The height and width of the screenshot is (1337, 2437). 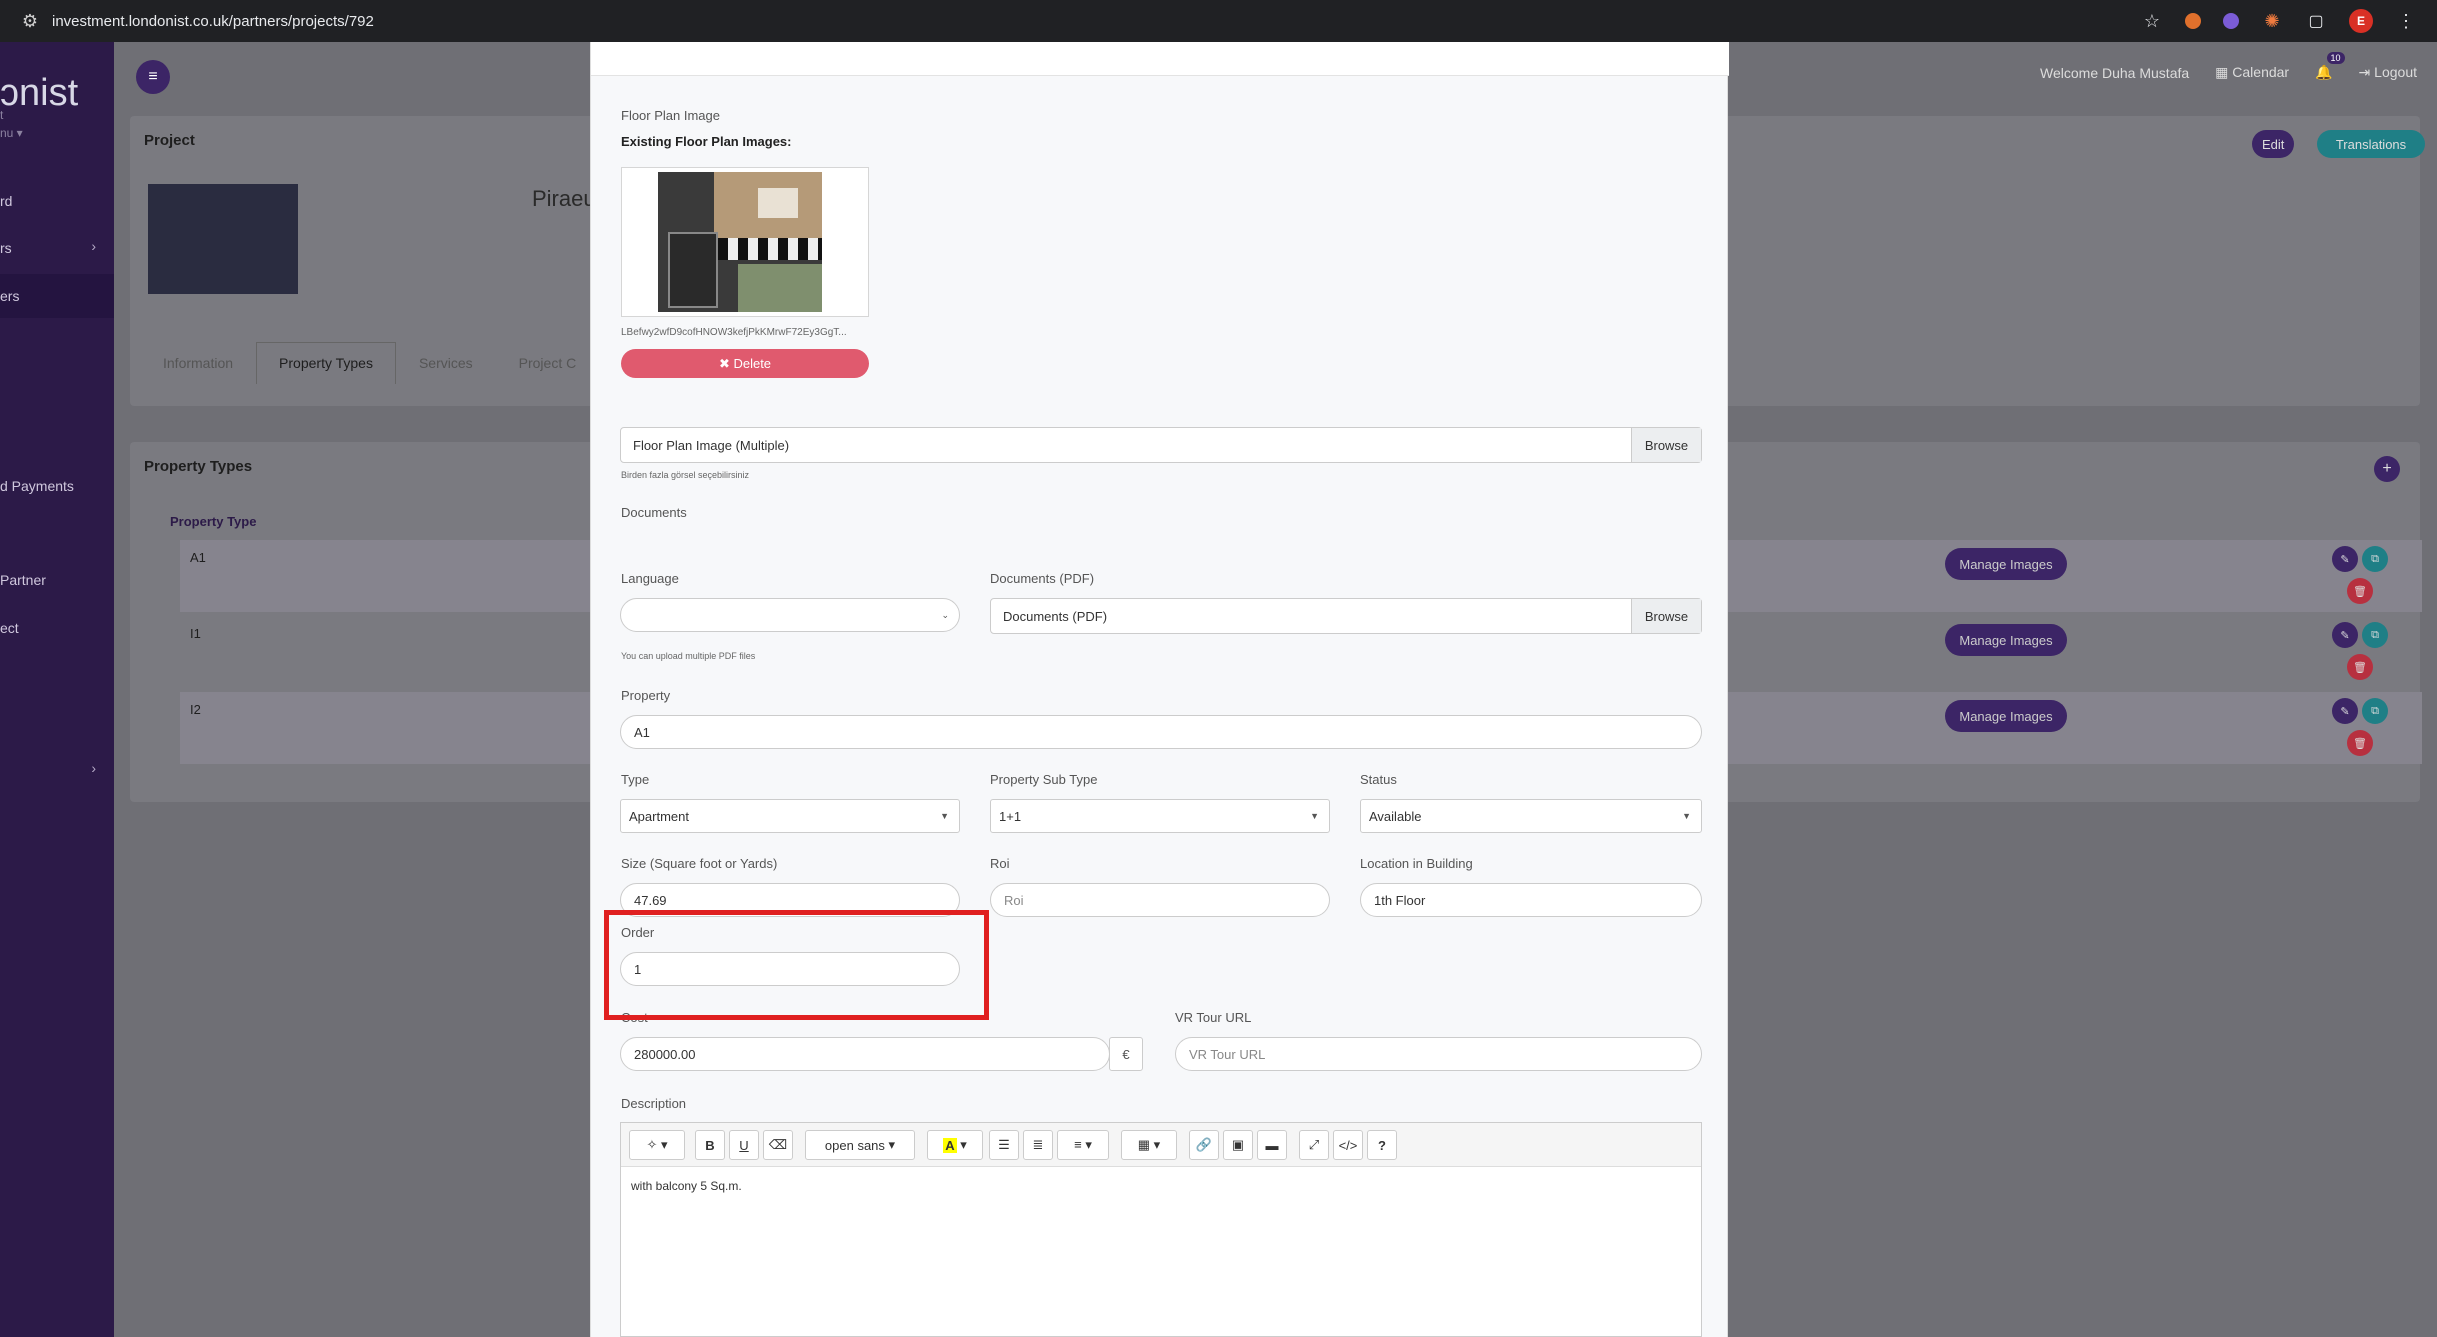 What do you see at coordinates (790, 816) in the screenshot?
I see `type-select: Apartment ▼` at bounding box center [790, 816].